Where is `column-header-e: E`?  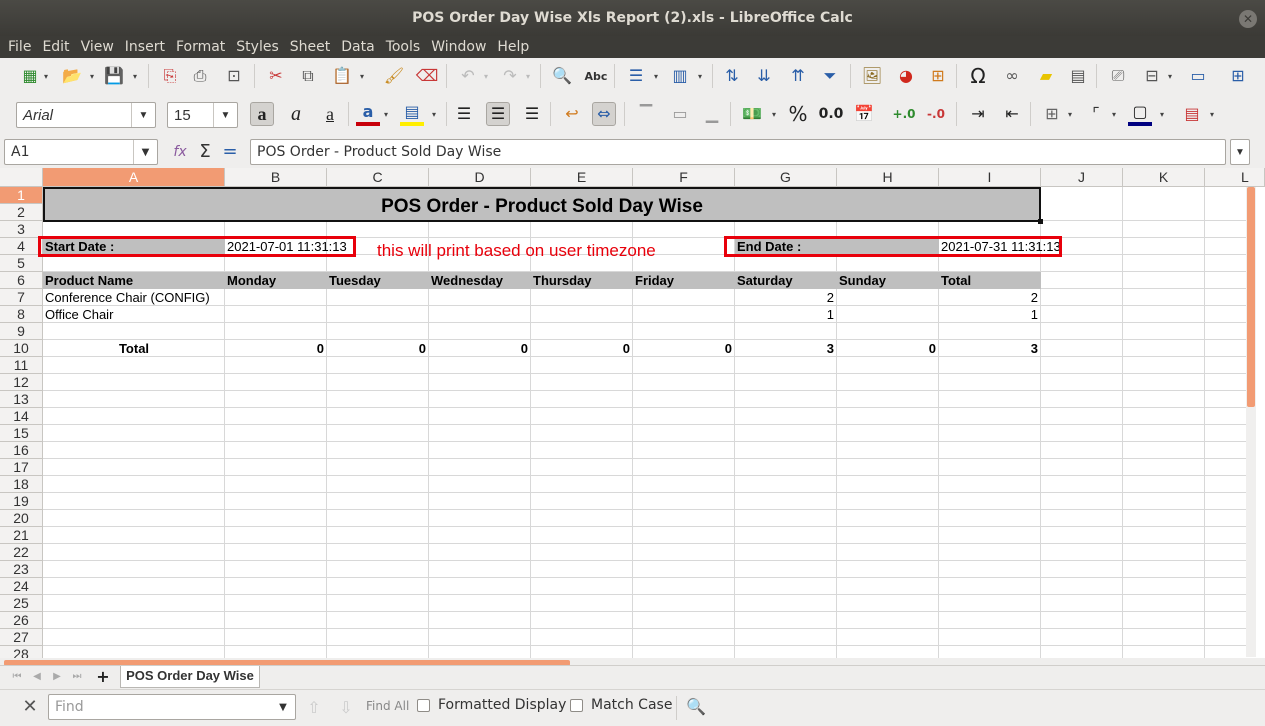 column-header-e: E is located at coordinates (582, 177).